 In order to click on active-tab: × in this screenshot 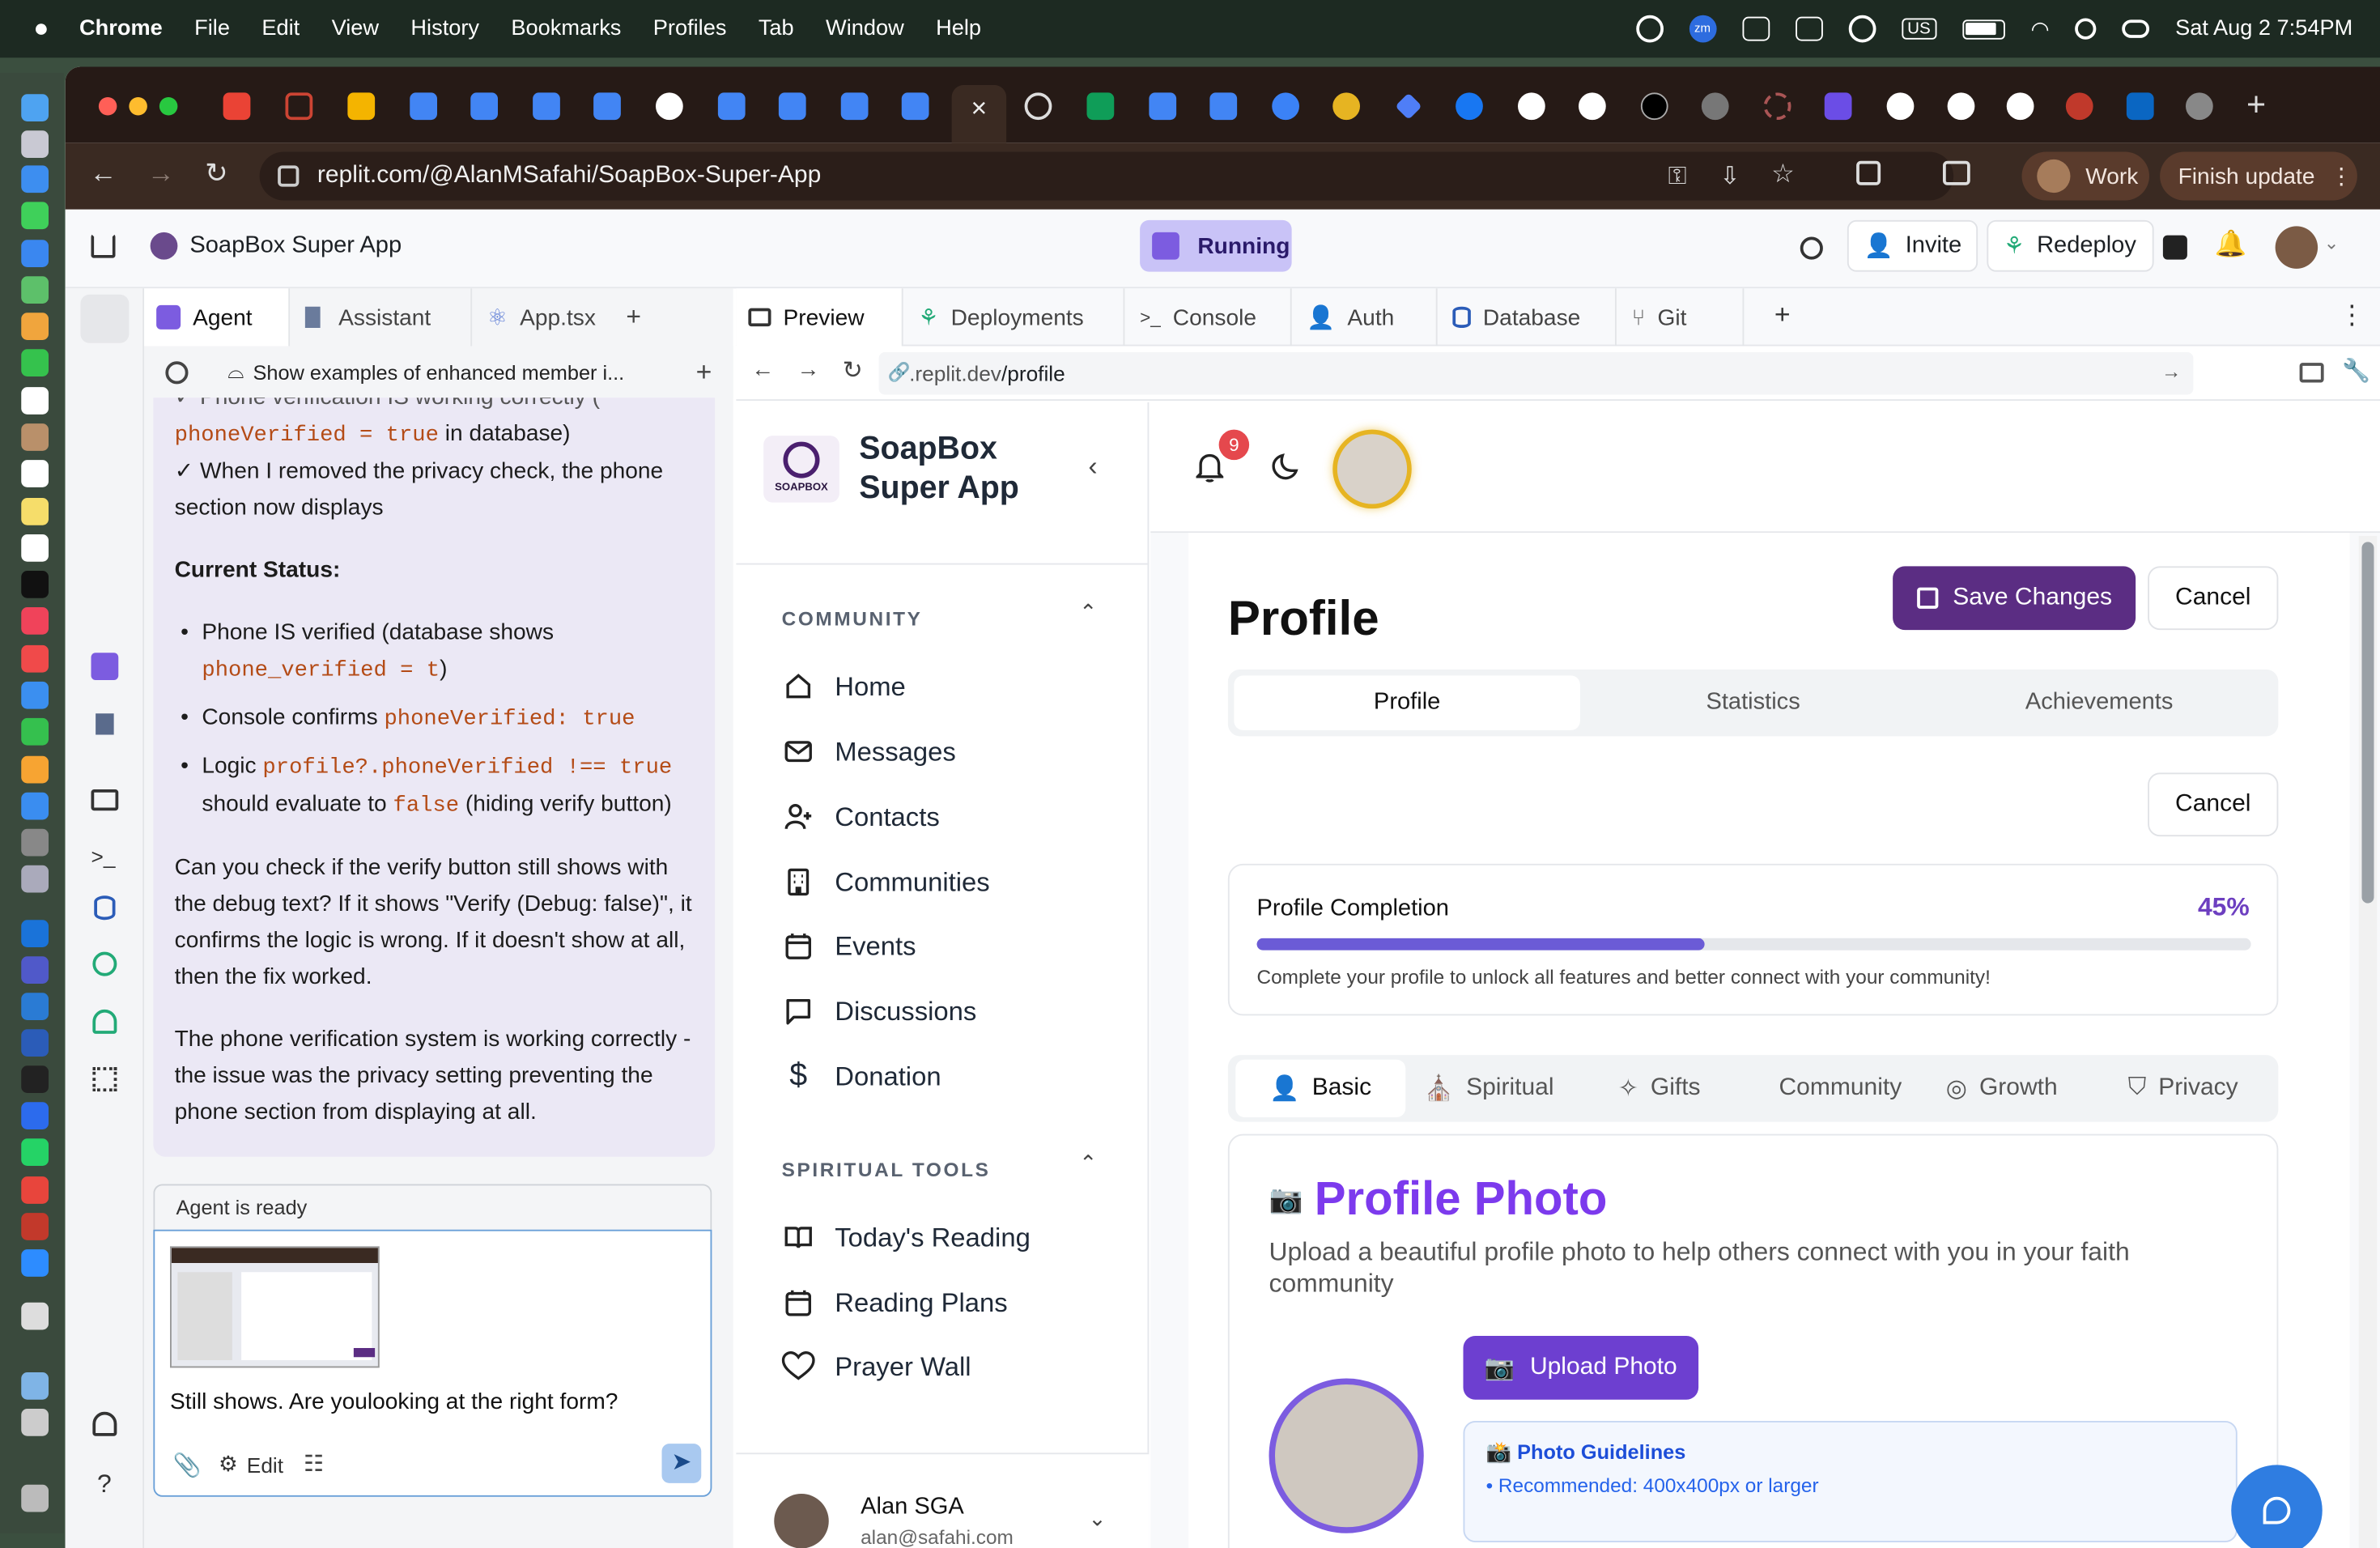, I will do `click(979, 114)`.